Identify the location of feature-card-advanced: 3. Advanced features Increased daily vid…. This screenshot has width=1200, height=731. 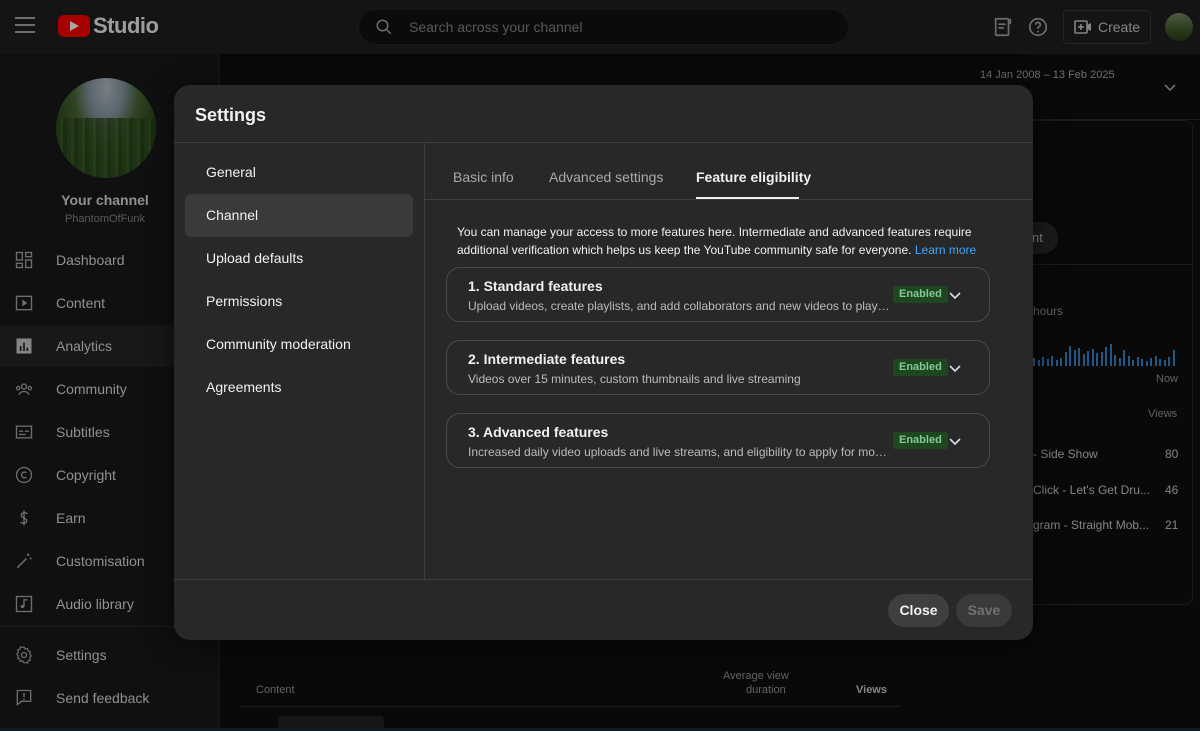
(718, 440).